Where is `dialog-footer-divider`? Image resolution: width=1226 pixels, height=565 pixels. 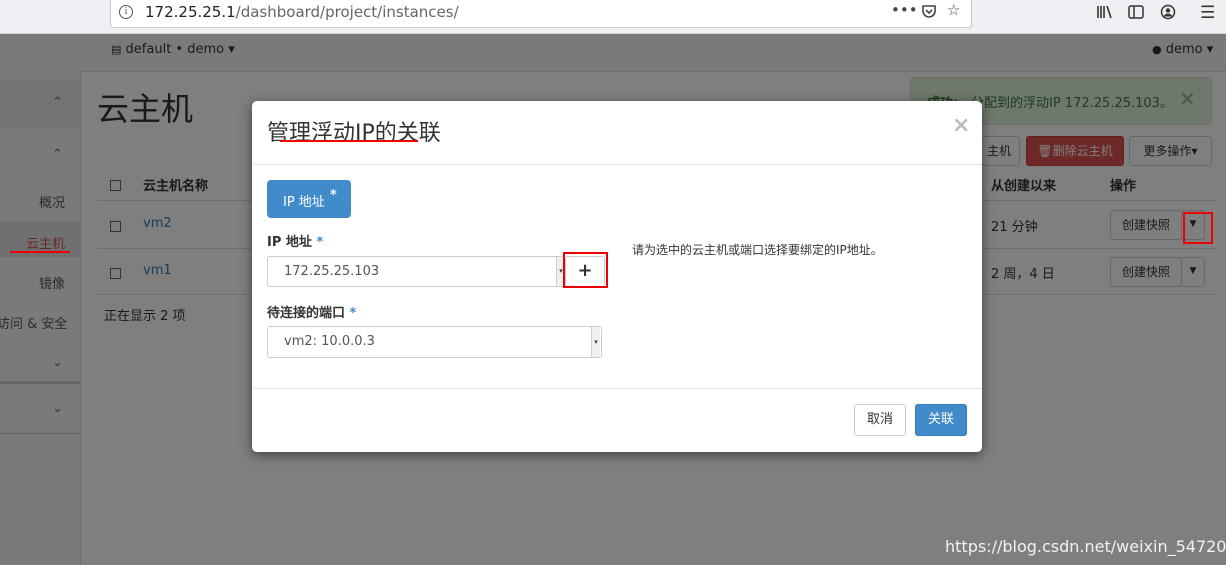 dialog-footer-divider is located at coordinates (617, 388).